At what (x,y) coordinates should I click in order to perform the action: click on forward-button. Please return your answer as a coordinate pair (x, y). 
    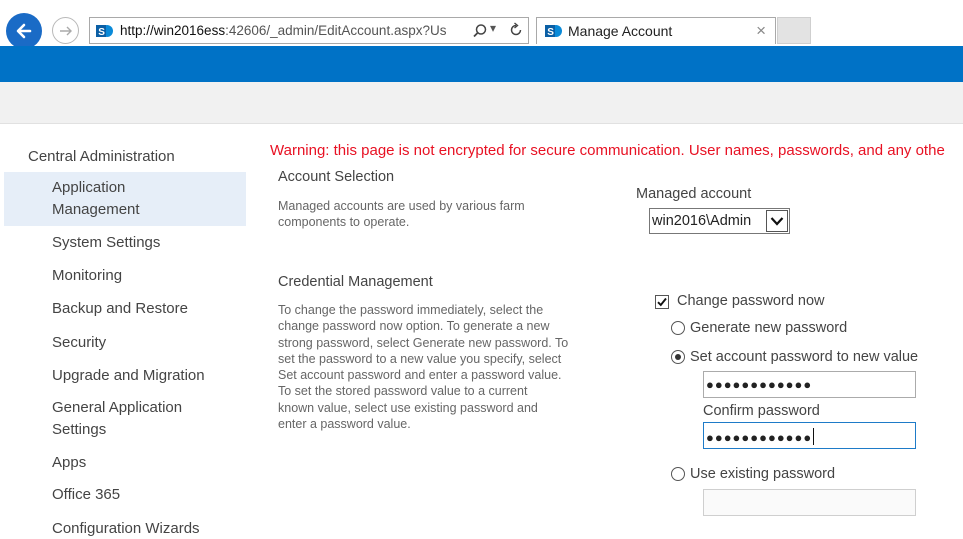
    Looking at the image, I should click on (65, 30).